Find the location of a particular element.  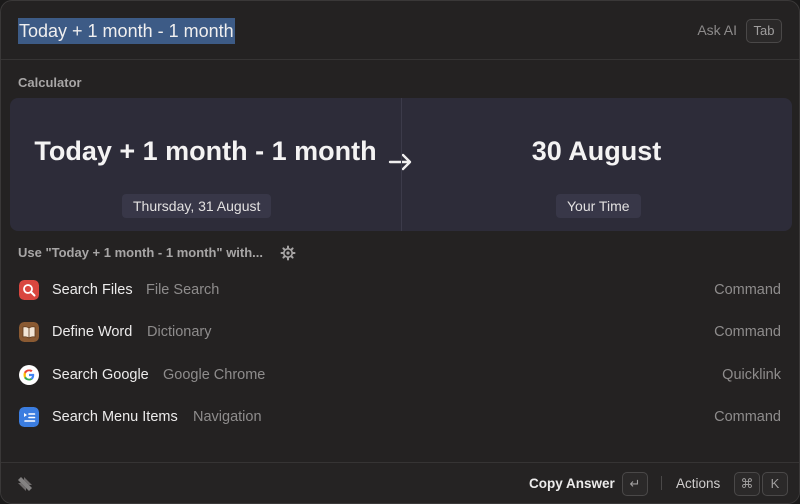

item-title: Search Google is located at coordinates (100, 375).